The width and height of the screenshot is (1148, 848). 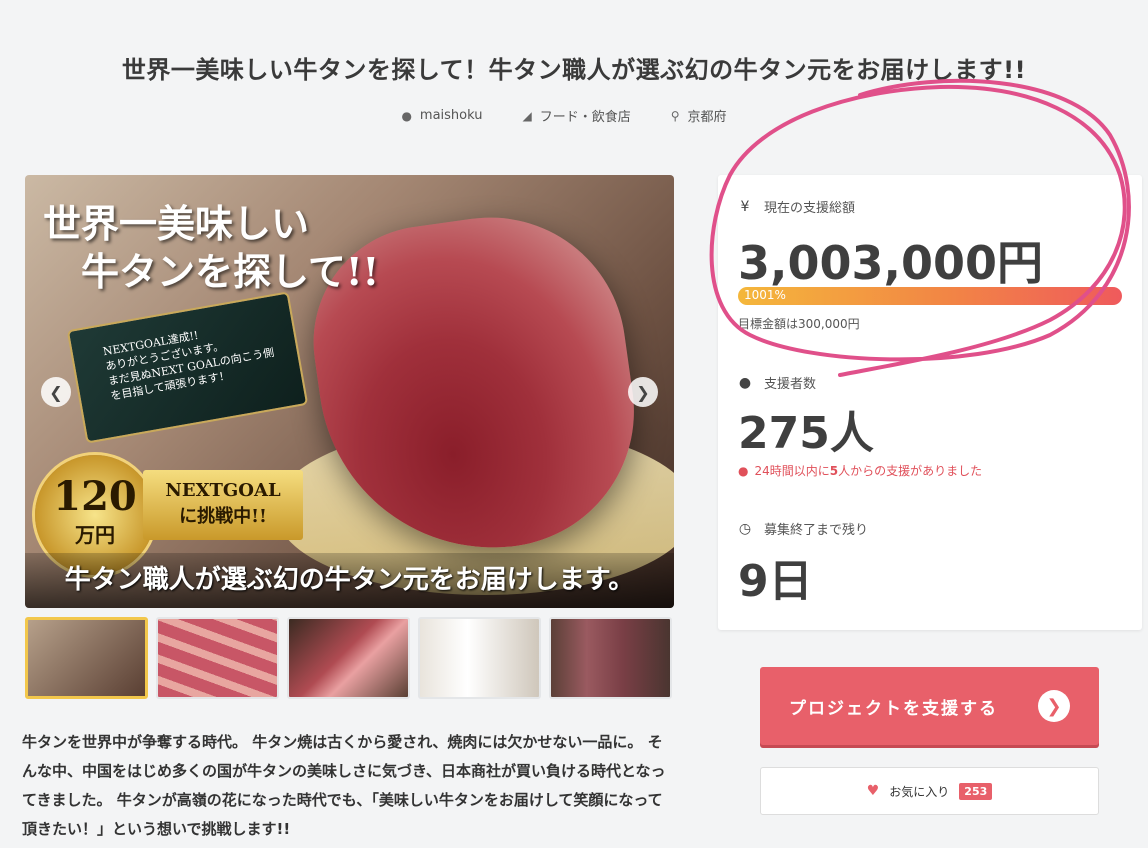 I want to click on clock-icon: ◷, so click(x=745, y=528).